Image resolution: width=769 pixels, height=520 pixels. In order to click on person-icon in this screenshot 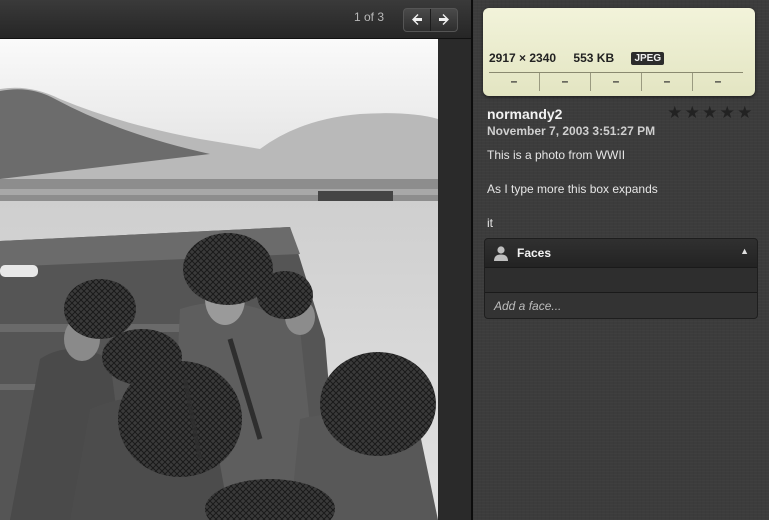, I will do `click(501, 255)`.